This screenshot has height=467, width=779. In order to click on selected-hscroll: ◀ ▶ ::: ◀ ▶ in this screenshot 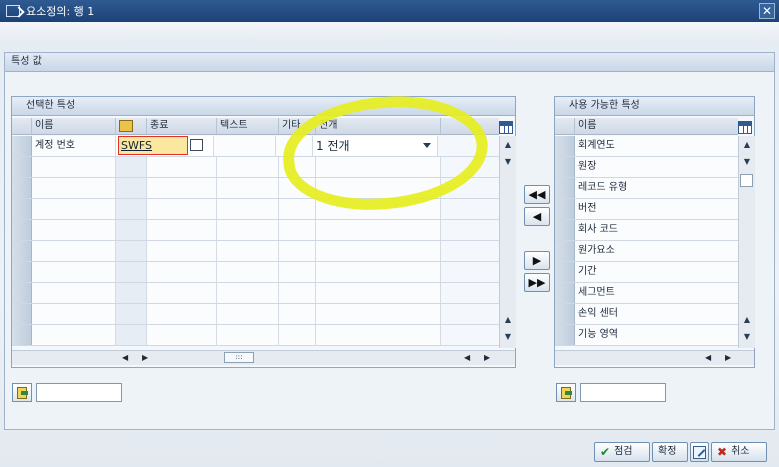, I will do `click(263, 357)`.